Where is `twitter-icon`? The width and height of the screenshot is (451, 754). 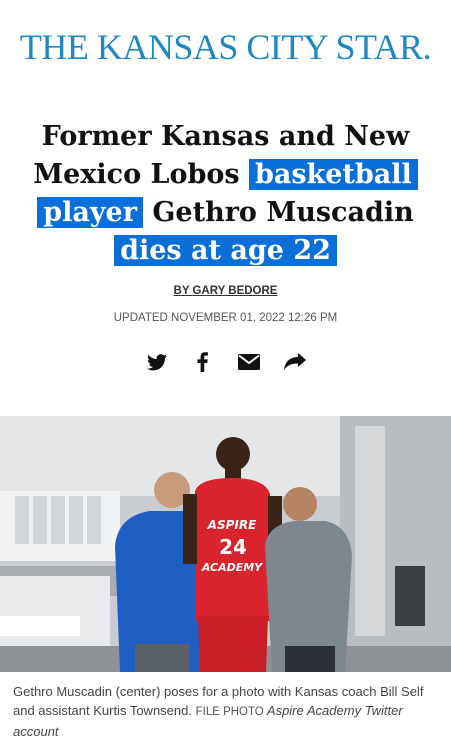
twitter-icon is located at coordinates (157, 362).